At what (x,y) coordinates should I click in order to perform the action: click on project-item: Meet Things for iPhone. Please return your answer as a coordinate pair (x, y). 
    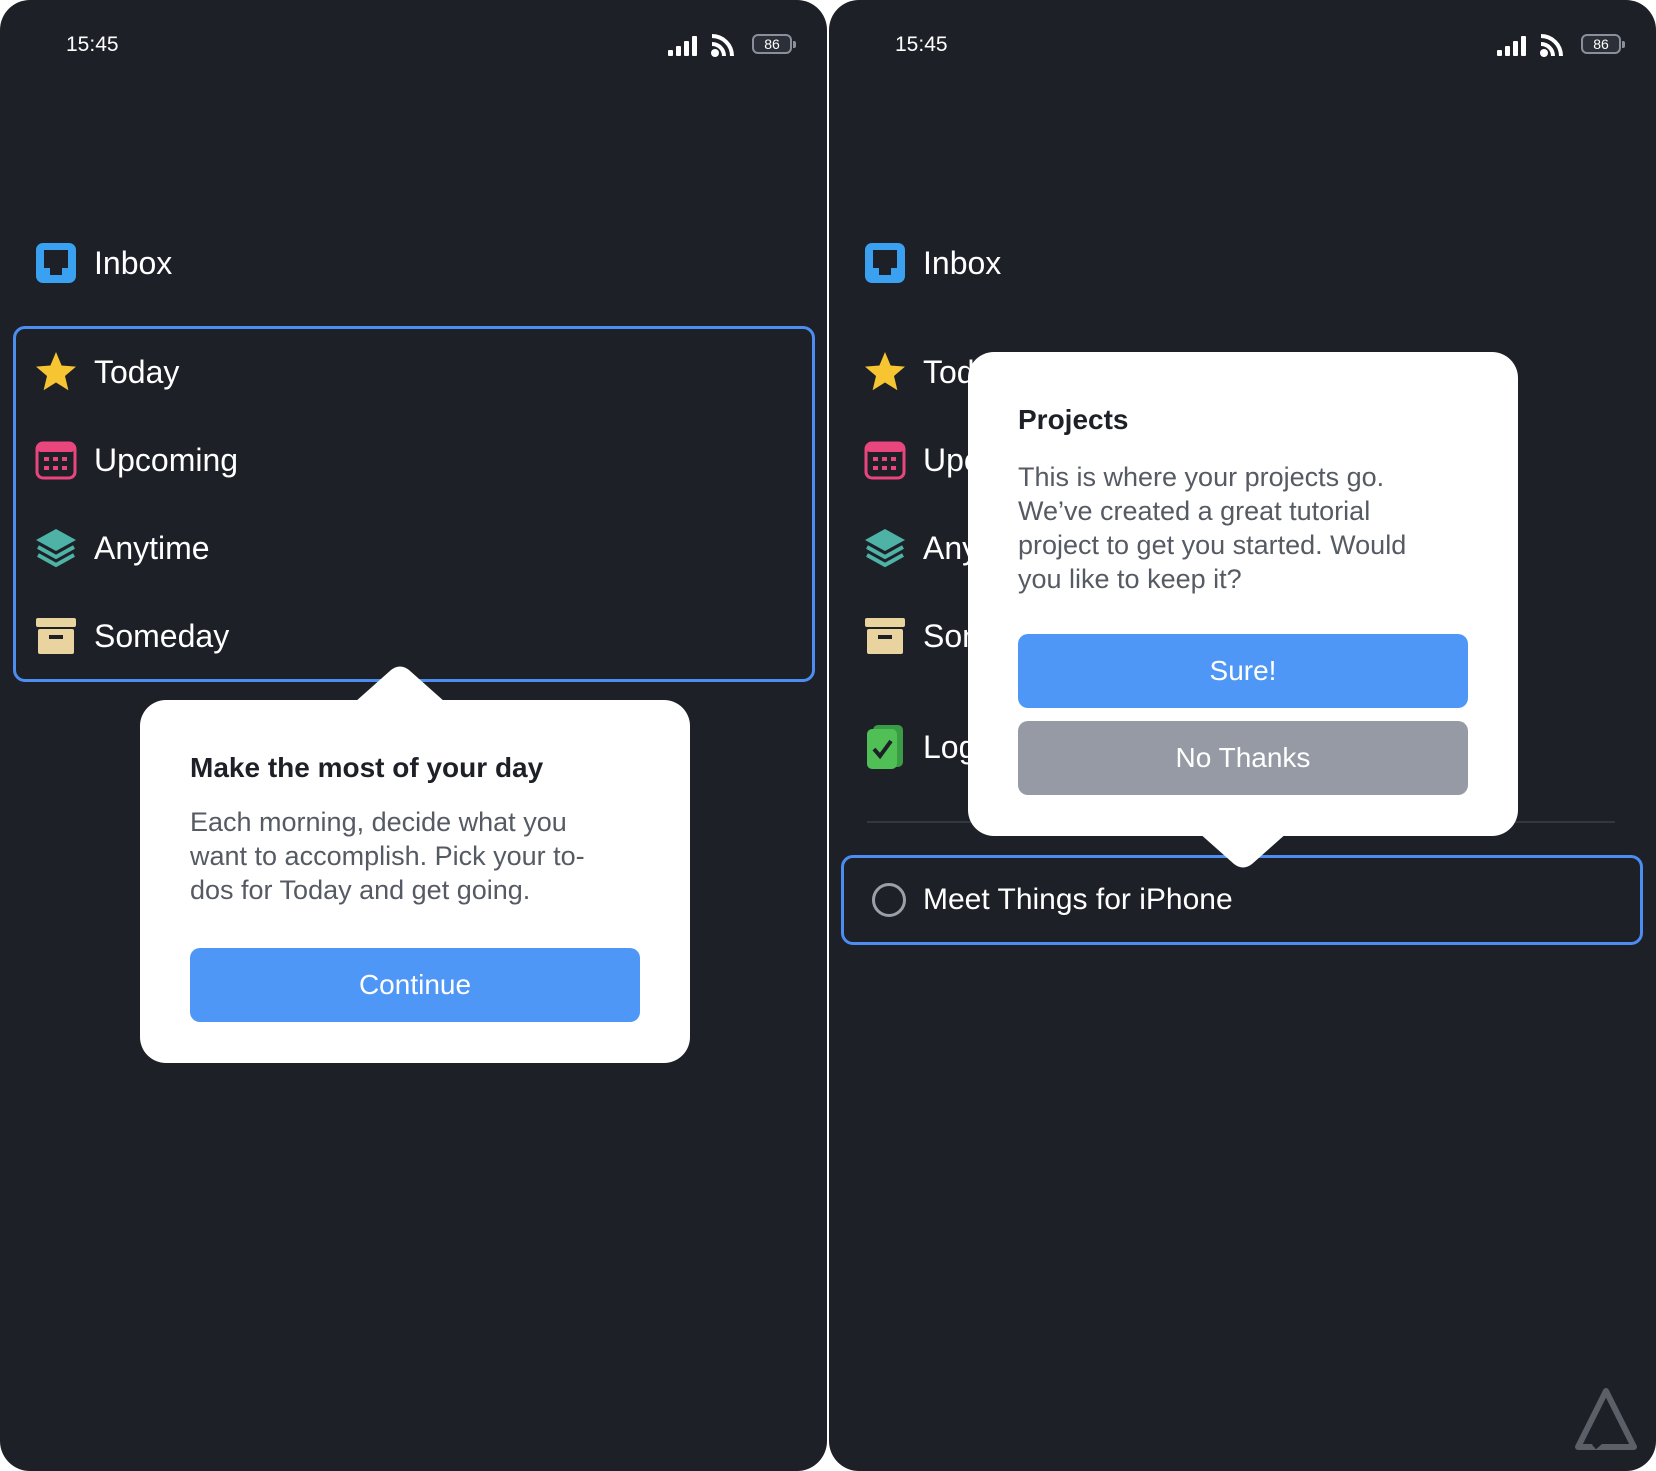
    Looking at the image, I should click on (1050, 900).